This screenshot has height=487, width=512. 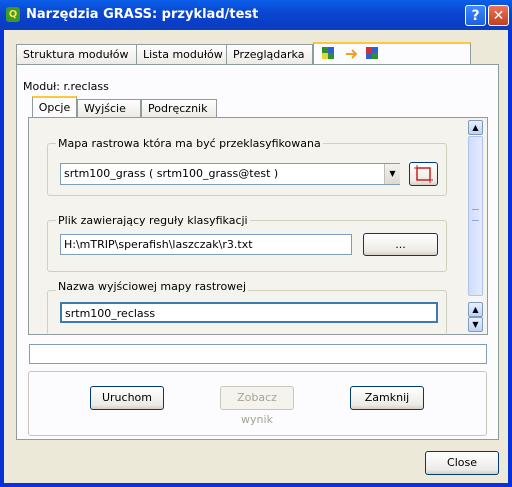 I want to click on select-region-button, so click(x=423, y=174).